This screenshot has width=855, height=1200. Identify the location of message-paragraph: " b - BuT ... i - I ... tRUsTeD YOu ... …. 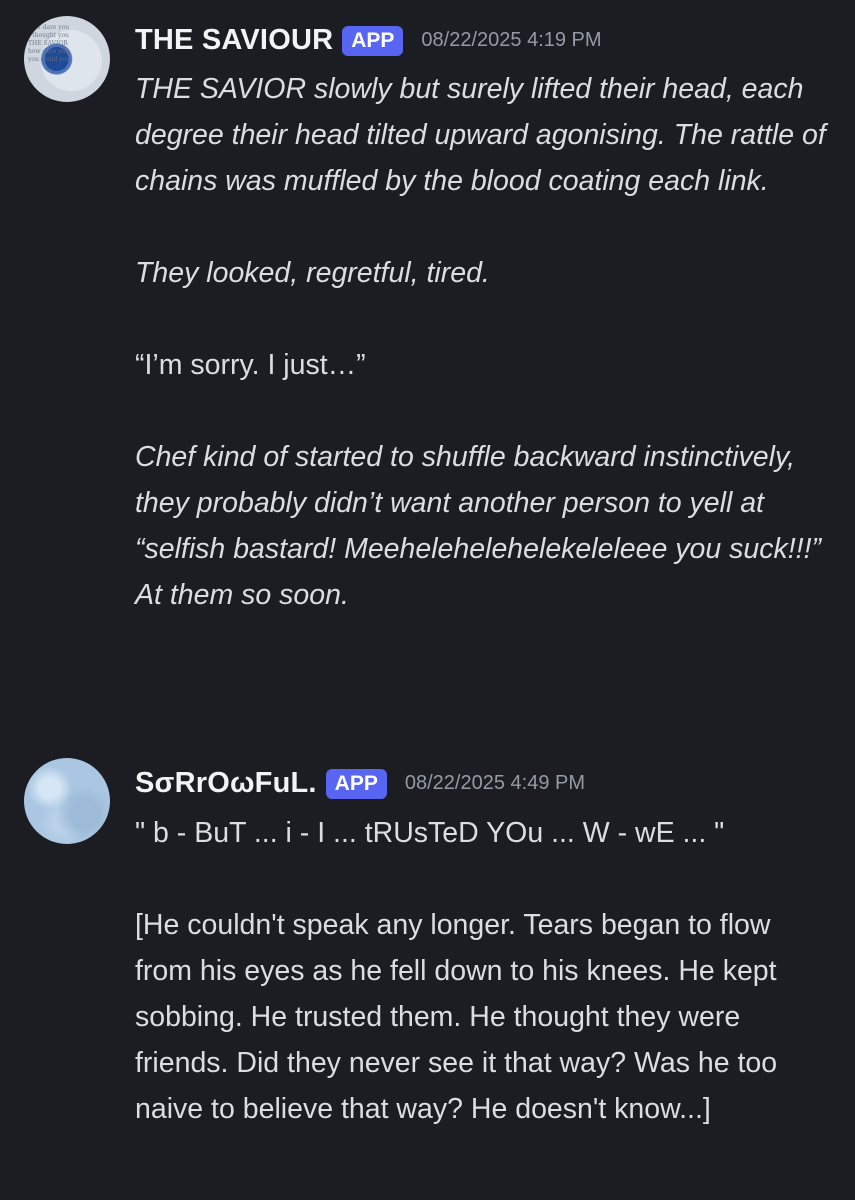
(430, 833).